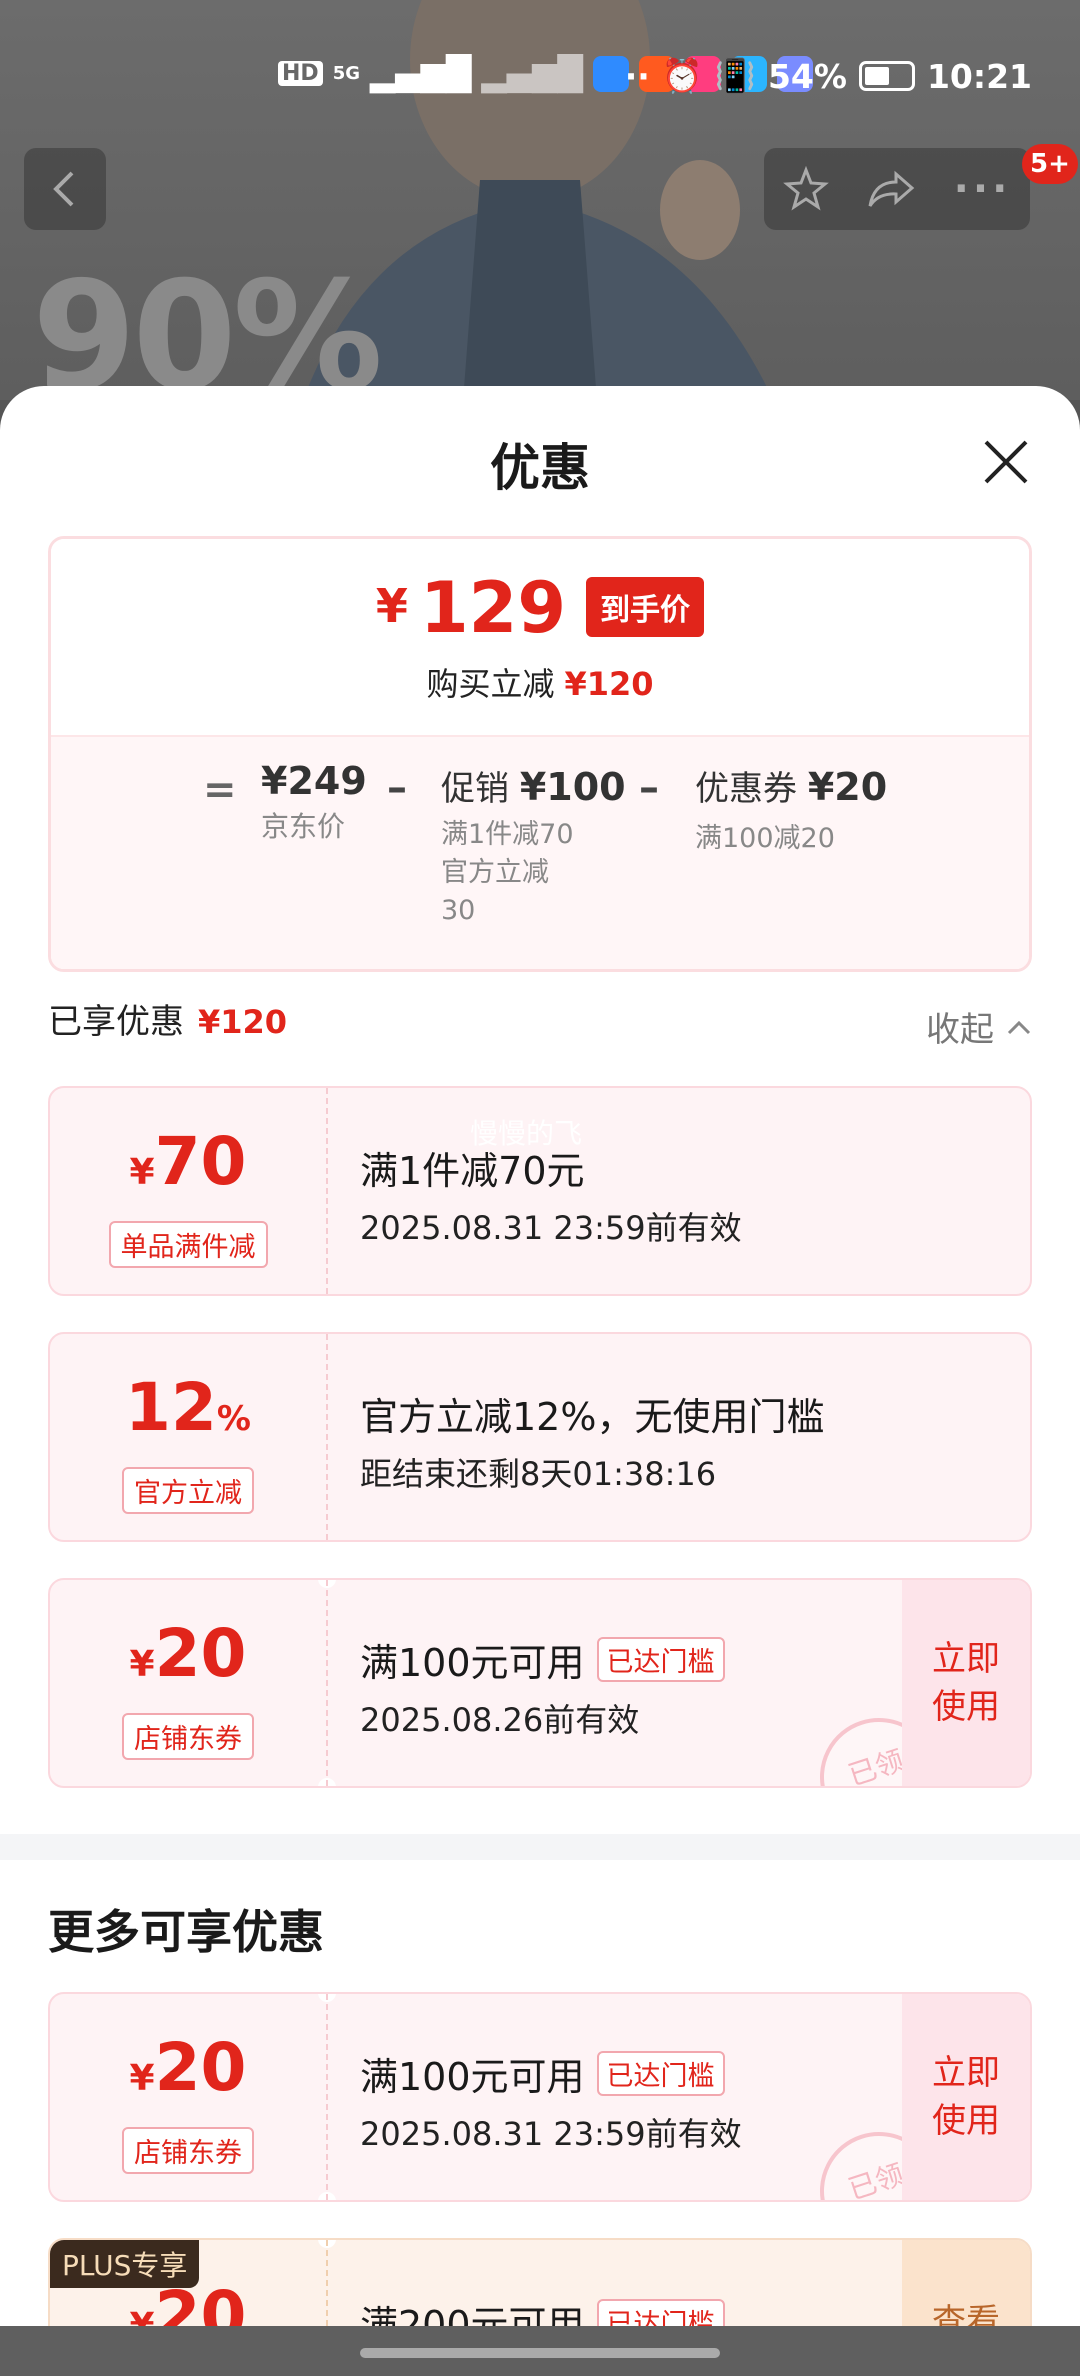 Image resolution: width=1080 pixels, height=2376 pixels. I want to click on coupon-condition: 满200元可用, so click(472, 2314).